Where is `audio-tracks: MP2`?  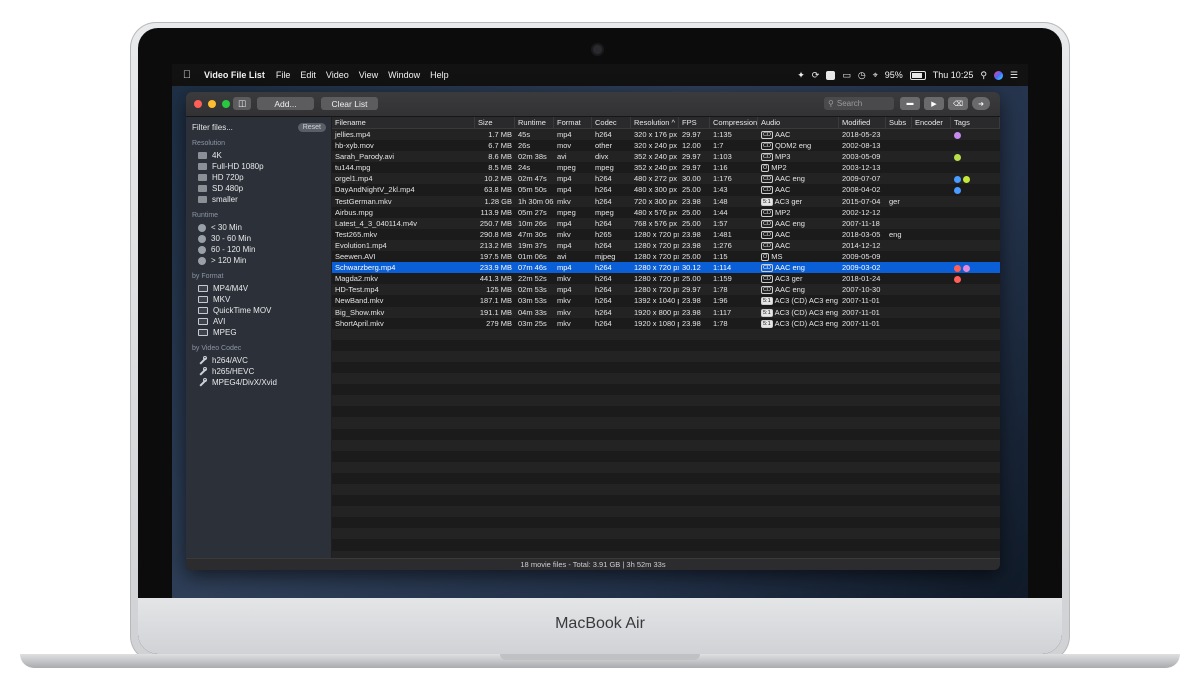 audio-tracks: MP2 is located at coordinates (782, 212).